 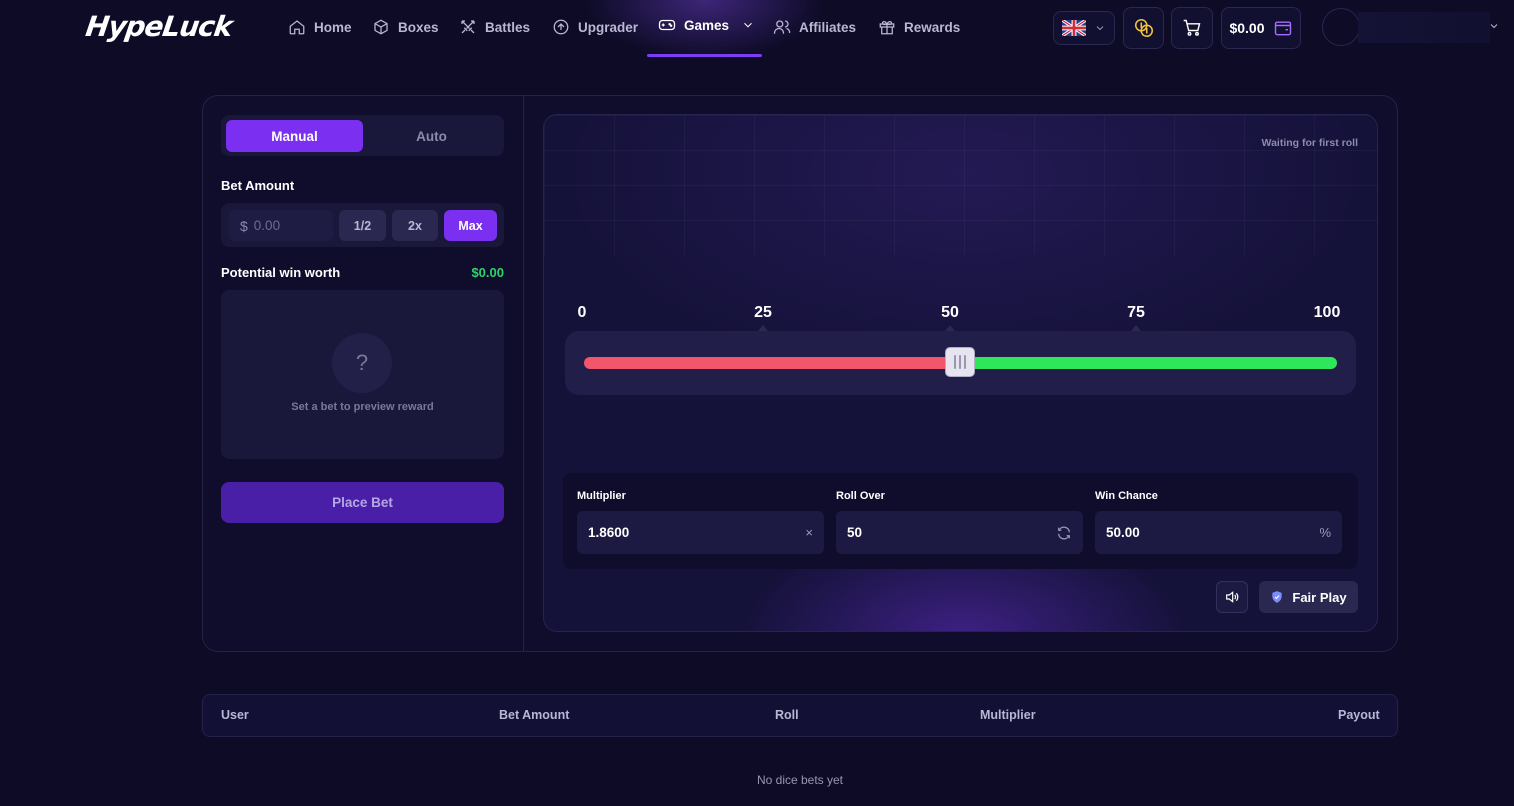 What do you see at coordinates (828, 27) in the screenshot?
I see `nav-link-label: Affiliates` at bounding box center [828, 27].